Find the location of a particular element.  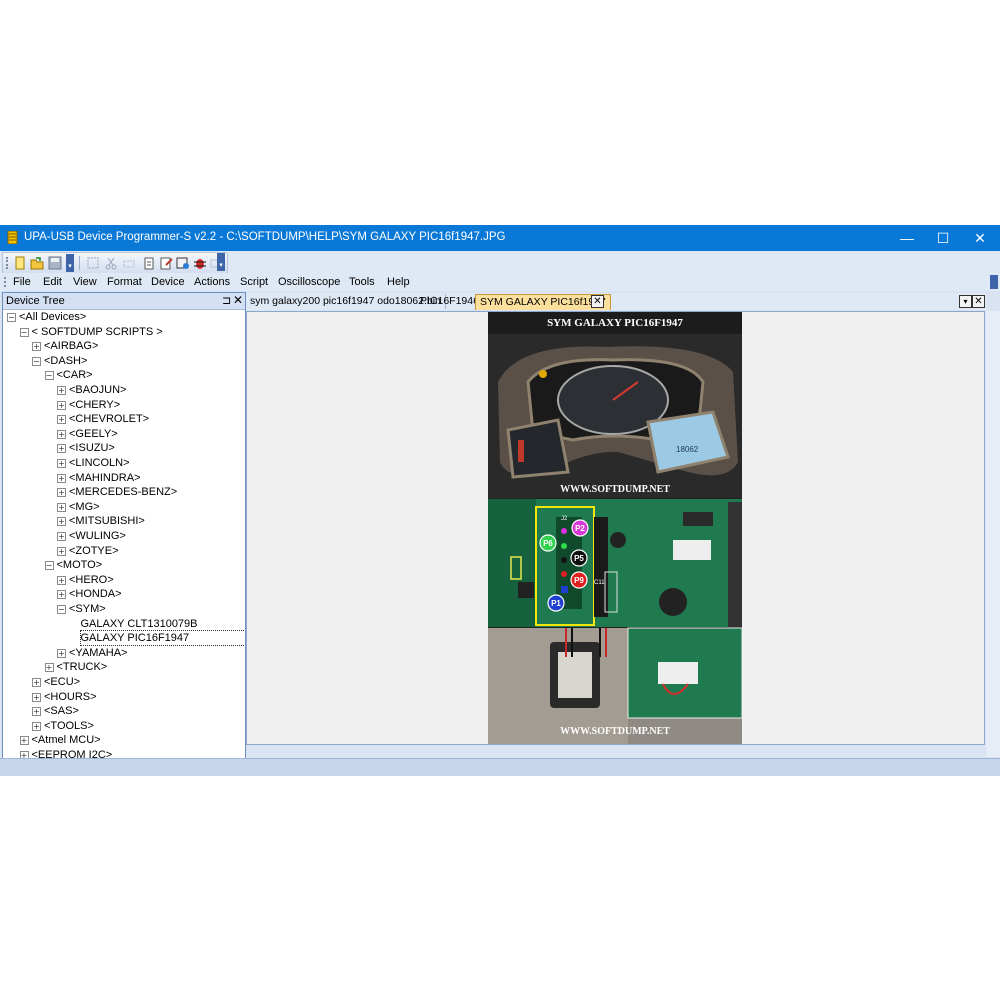

menu-tools: Tools is located at coordinates (362, 282).